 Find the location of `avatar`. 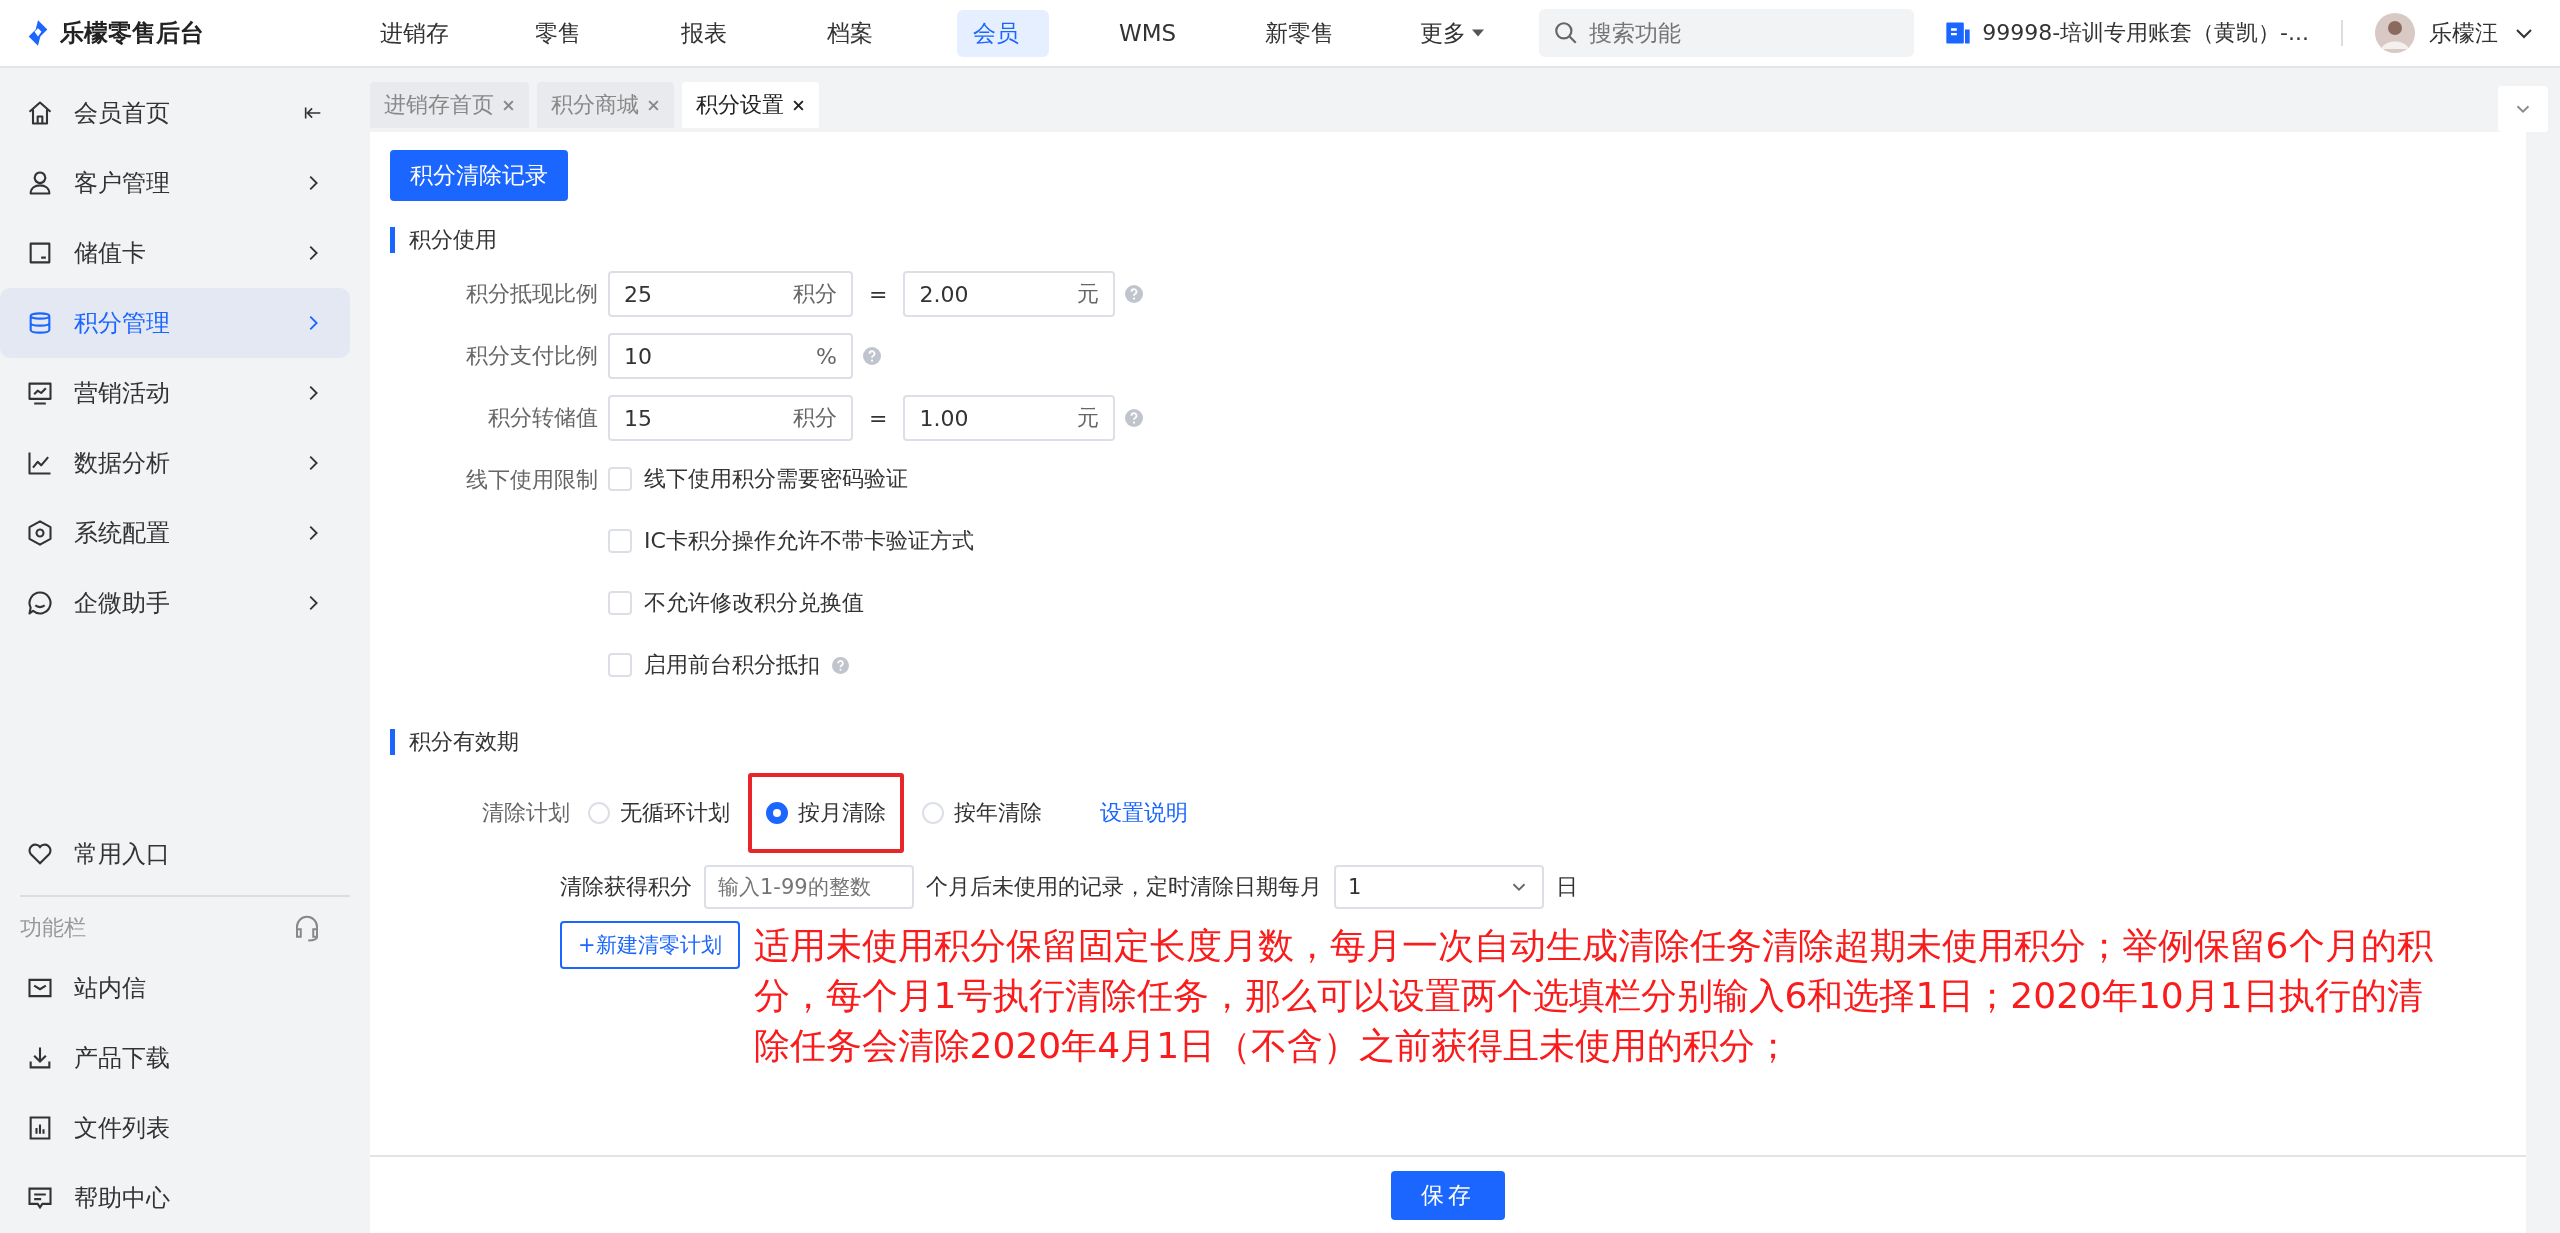

avatar is located at coordinates (2395, 33).